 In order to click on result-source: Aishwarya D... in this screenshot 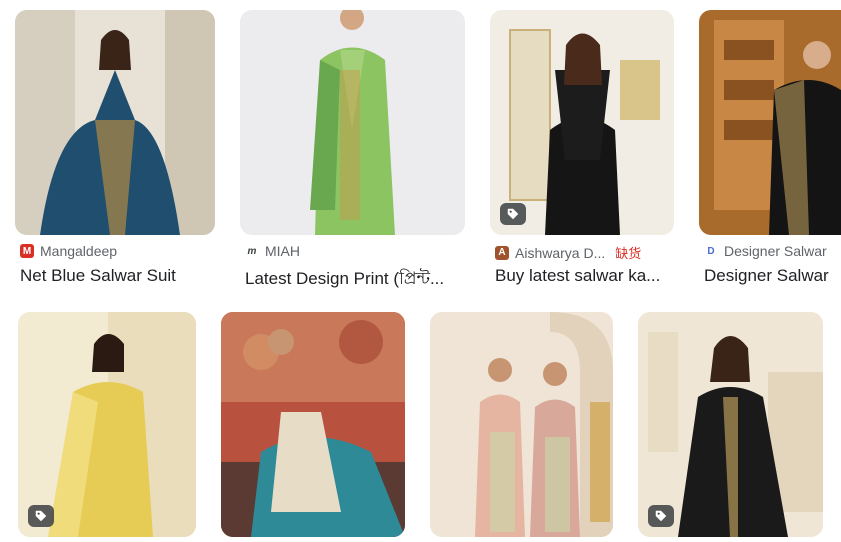, I will do `click(560, 253)`.